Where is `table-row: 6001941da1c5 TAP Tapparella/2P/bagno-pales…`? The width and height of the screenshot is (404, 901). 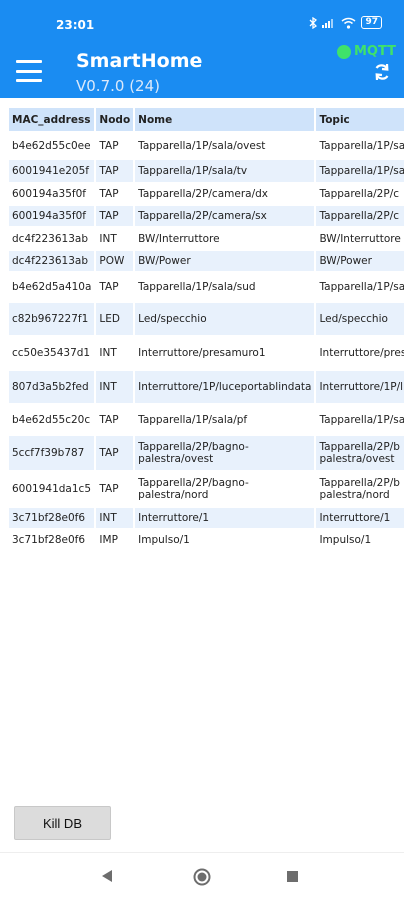
table-row: 6001941da1c5 TAP Tapparella/2P/bagno-pales… is located at coordinates (206, 489).